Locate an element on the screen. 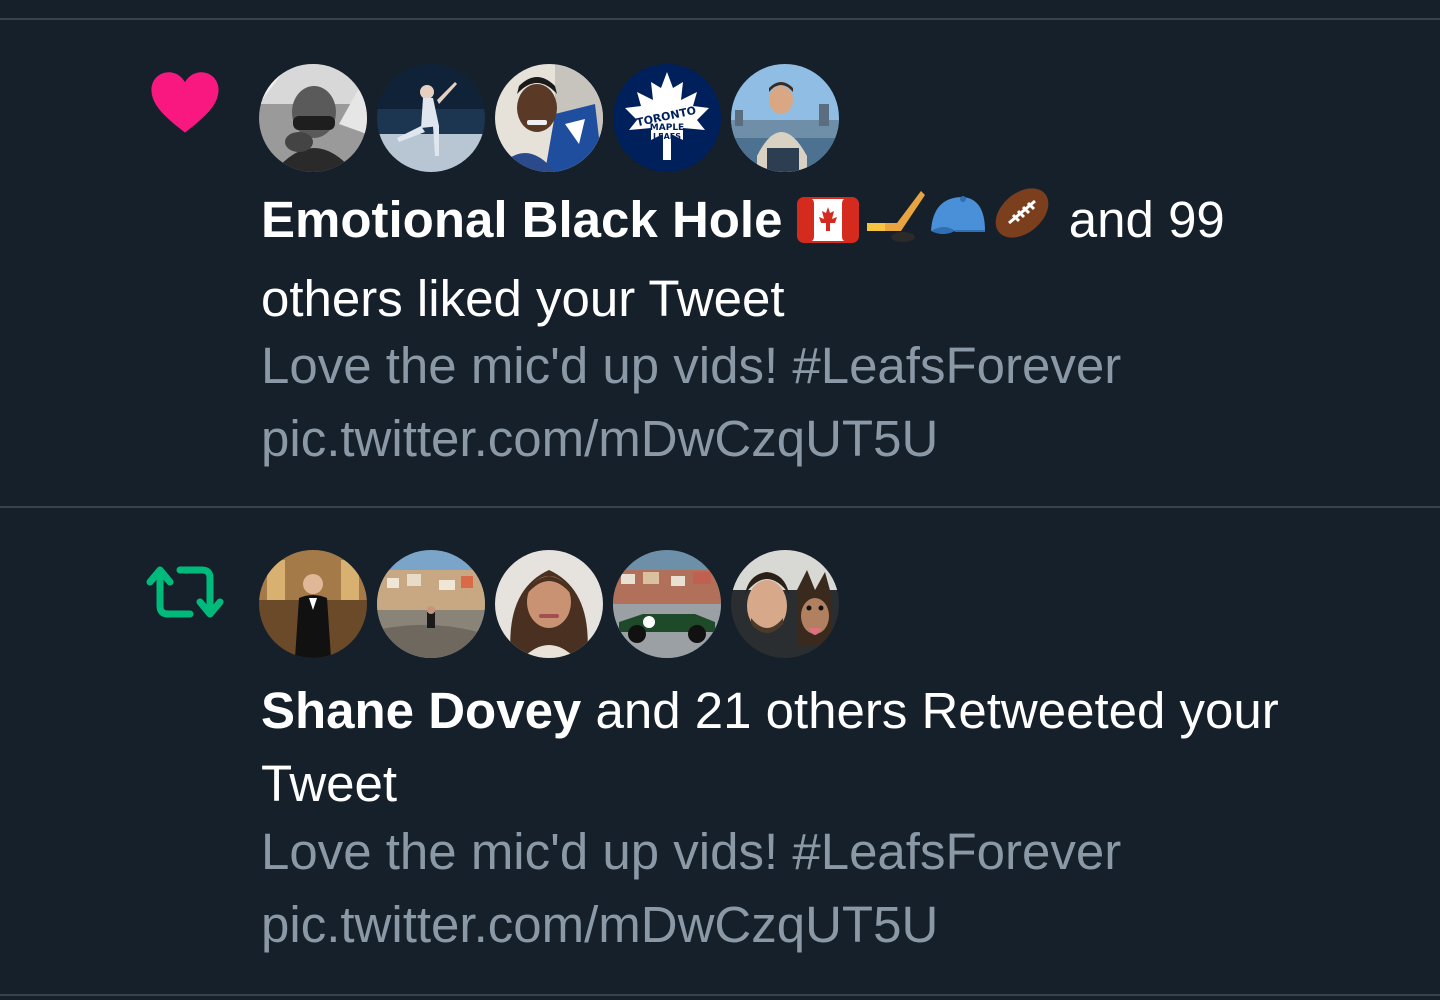 The height and width of the screenshot is (1000, 1440). actor-name: Emotional Black Hole is located at coordinates (521, 219).